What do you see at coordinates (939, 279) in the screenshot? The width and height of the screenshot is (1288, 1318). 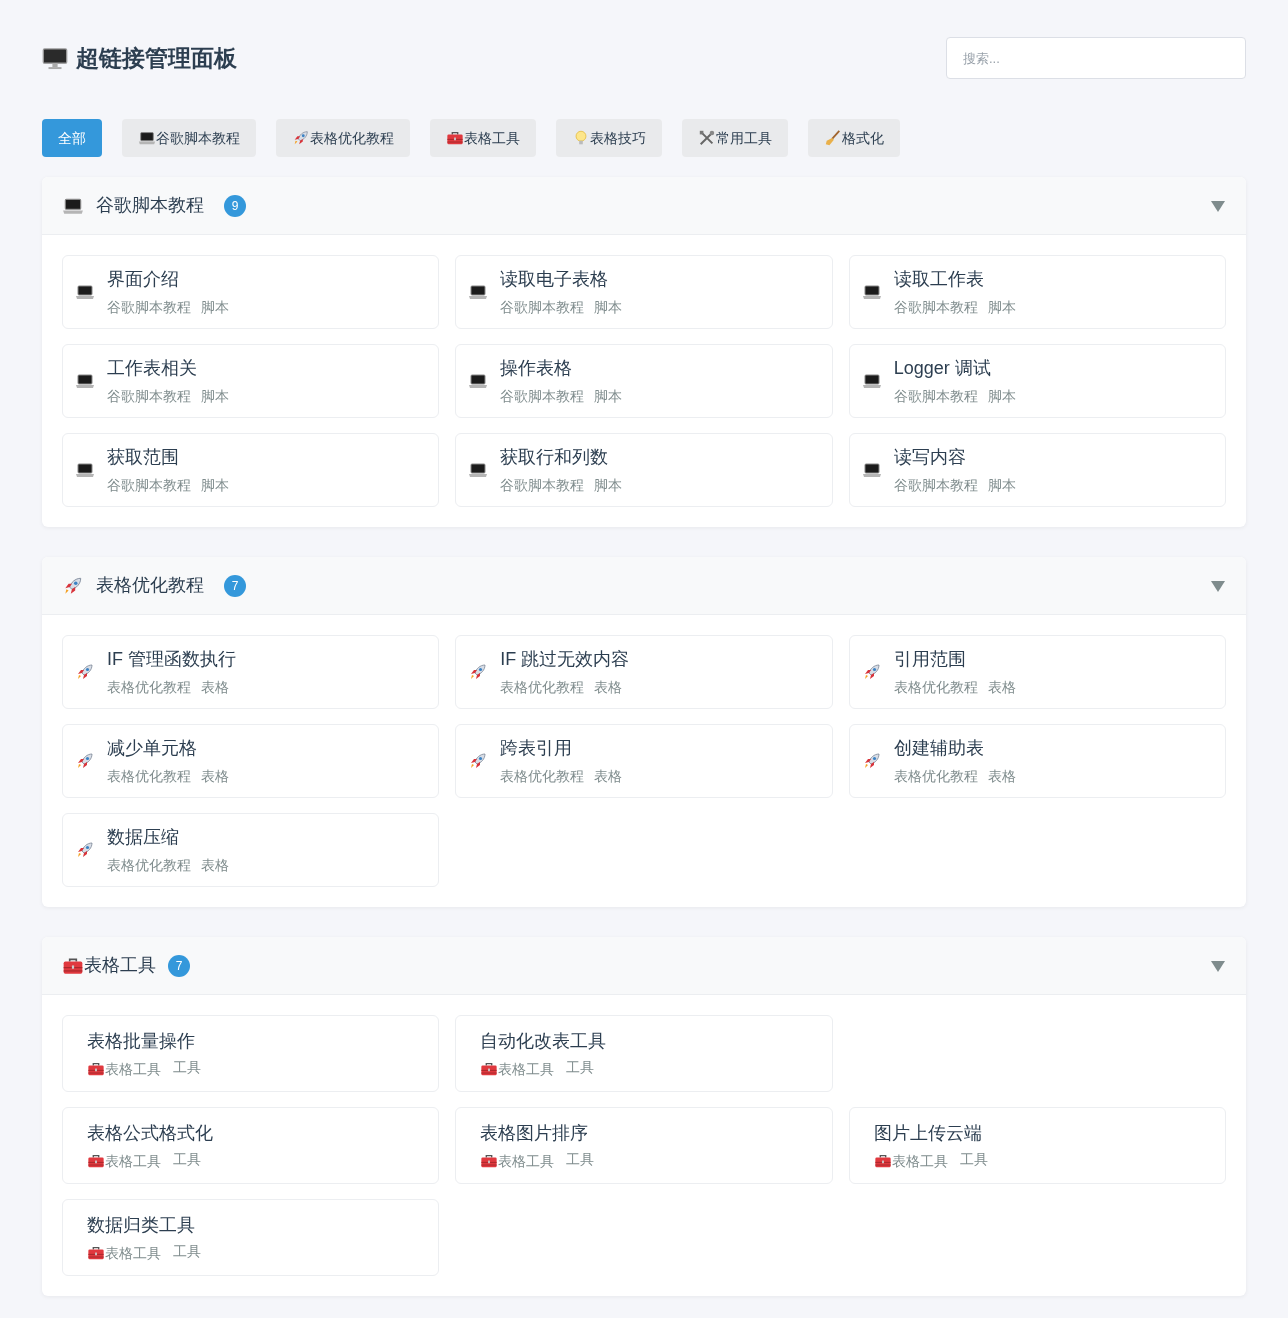 I see `link-title: 读取工作表` at bounding box center [939, 279].